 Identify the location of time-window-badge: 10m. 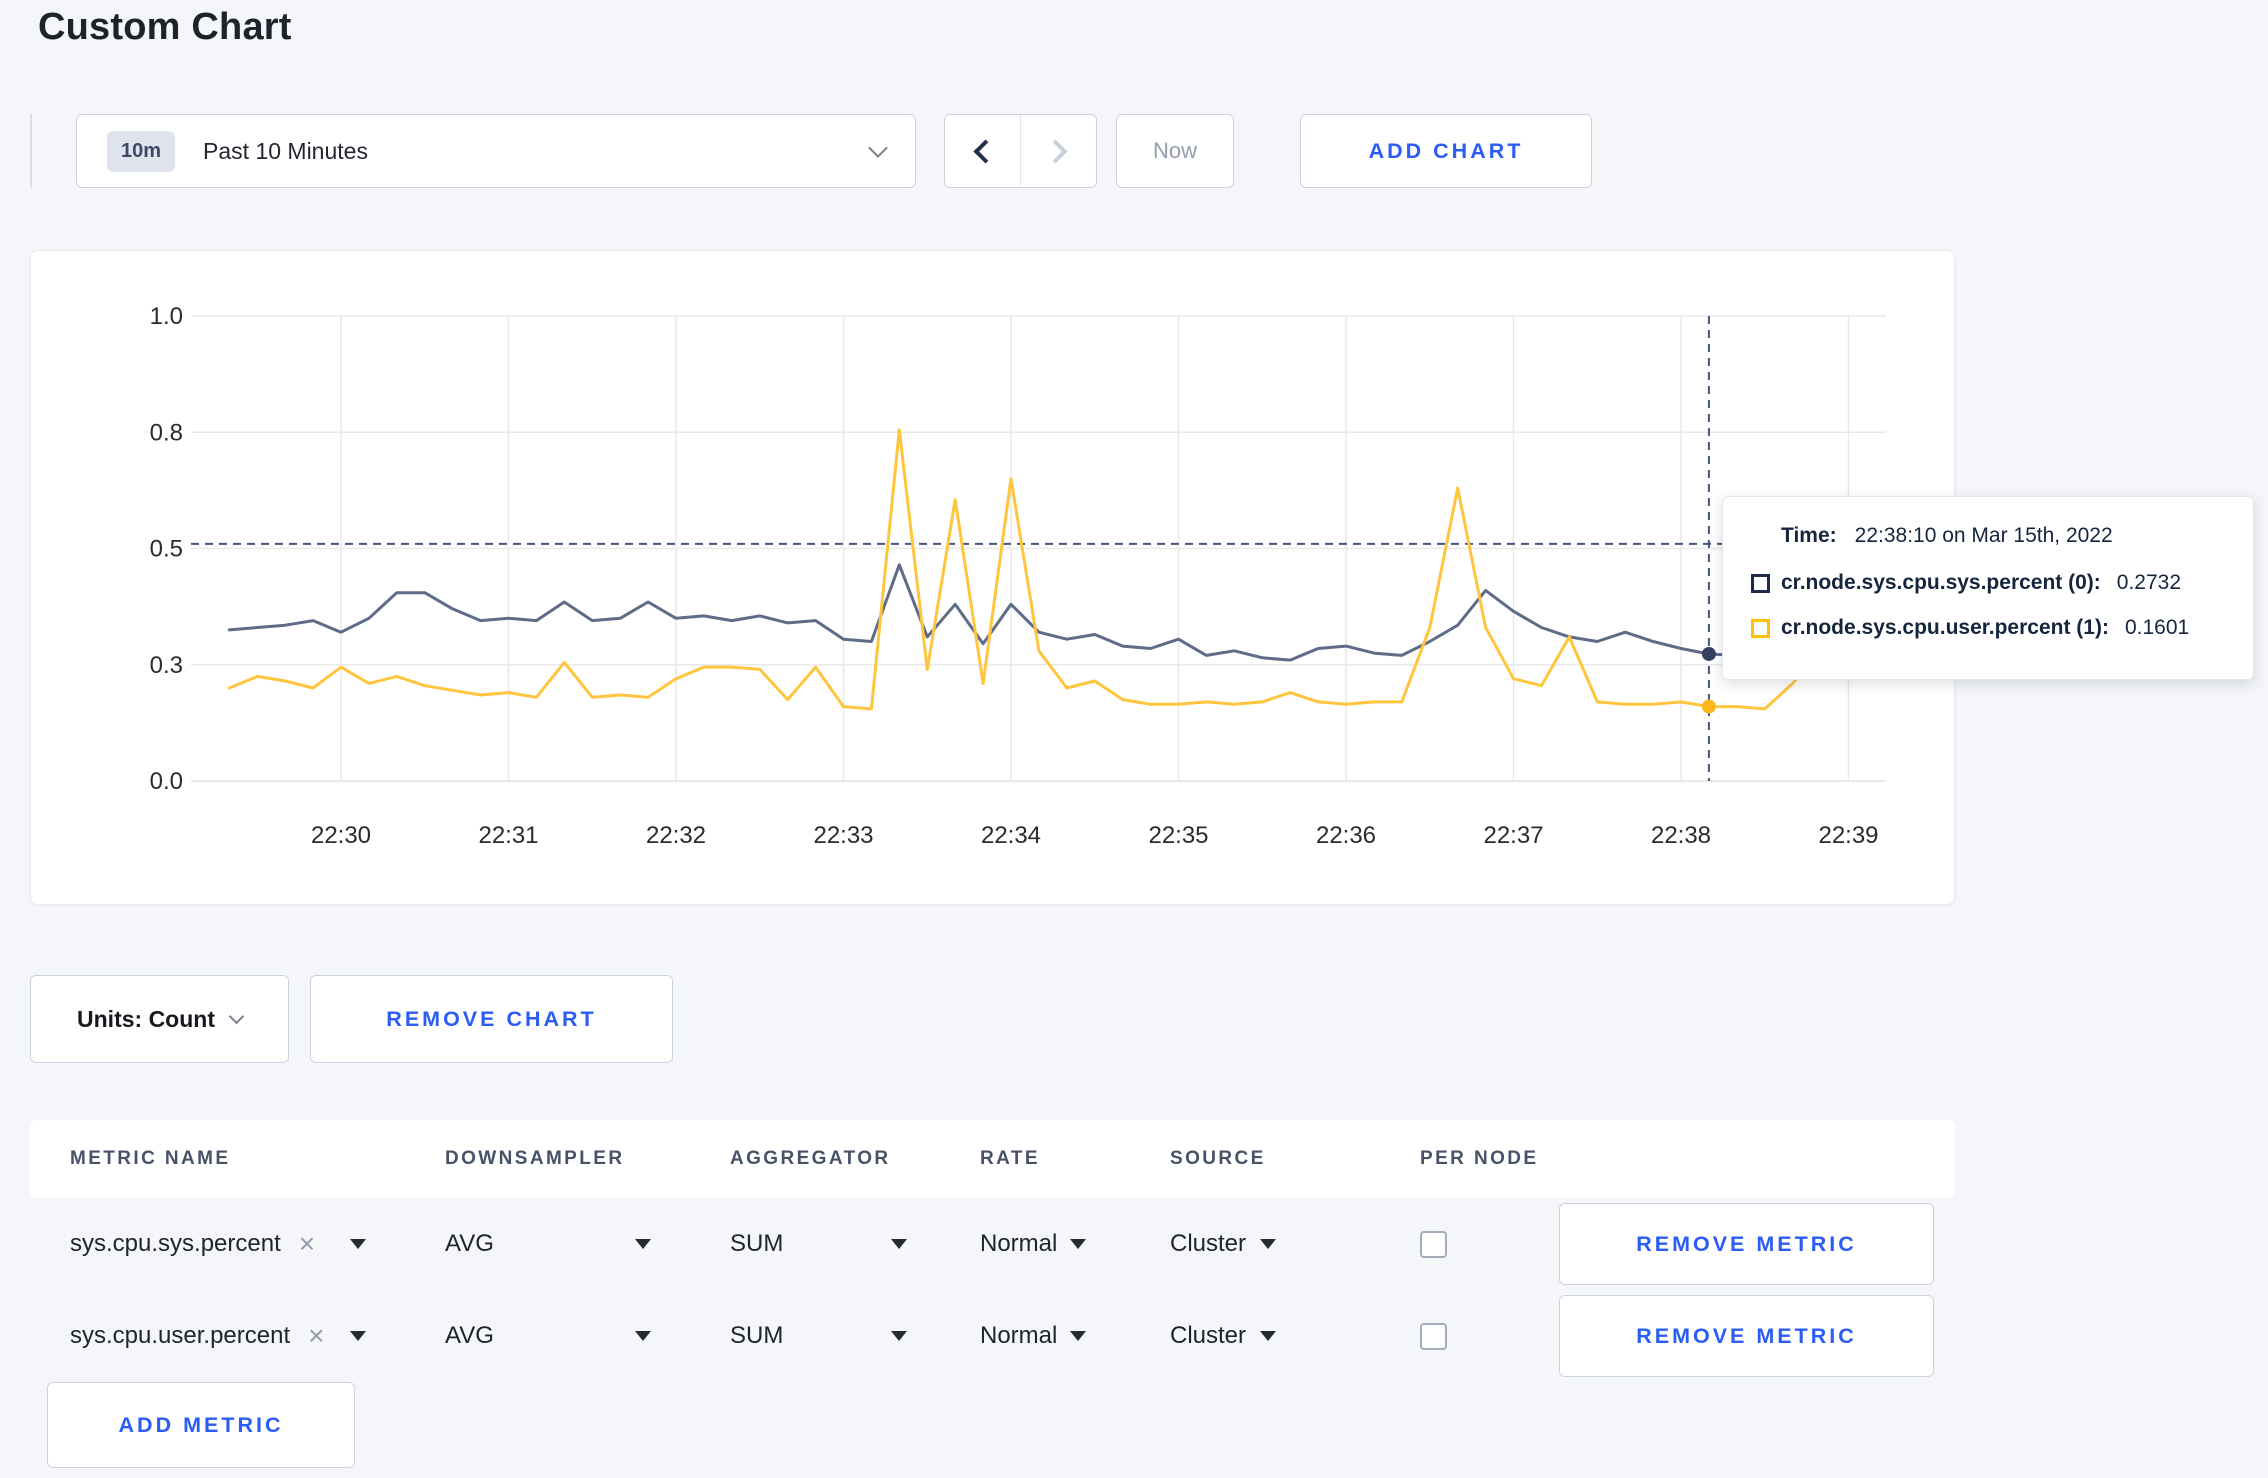
(141, 151).